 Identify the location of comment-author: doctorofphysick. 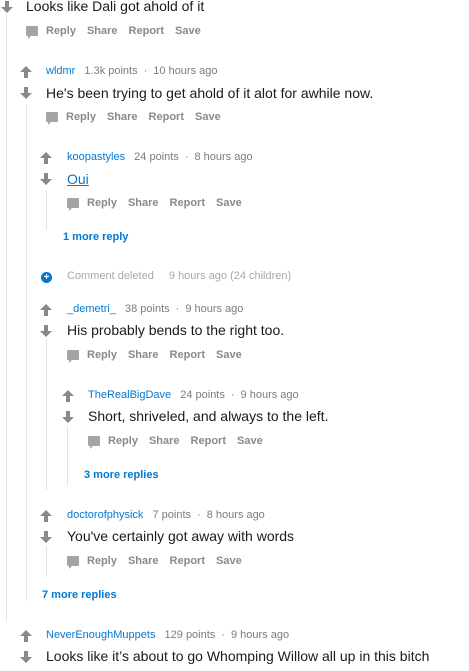
(105, 515).